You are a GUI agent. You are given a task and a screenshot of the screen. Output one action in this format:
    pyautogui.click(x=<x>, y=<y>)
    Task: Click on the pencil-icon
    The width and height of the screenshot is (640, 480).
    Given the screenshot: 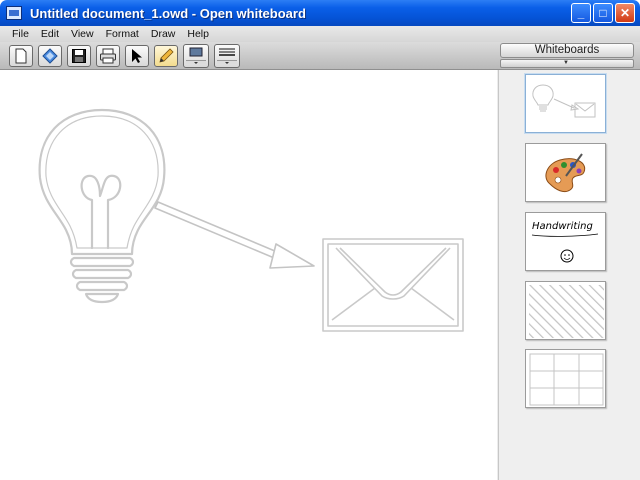 What is the action you would take?
    pyautogui.click(x=166, y=55)
    